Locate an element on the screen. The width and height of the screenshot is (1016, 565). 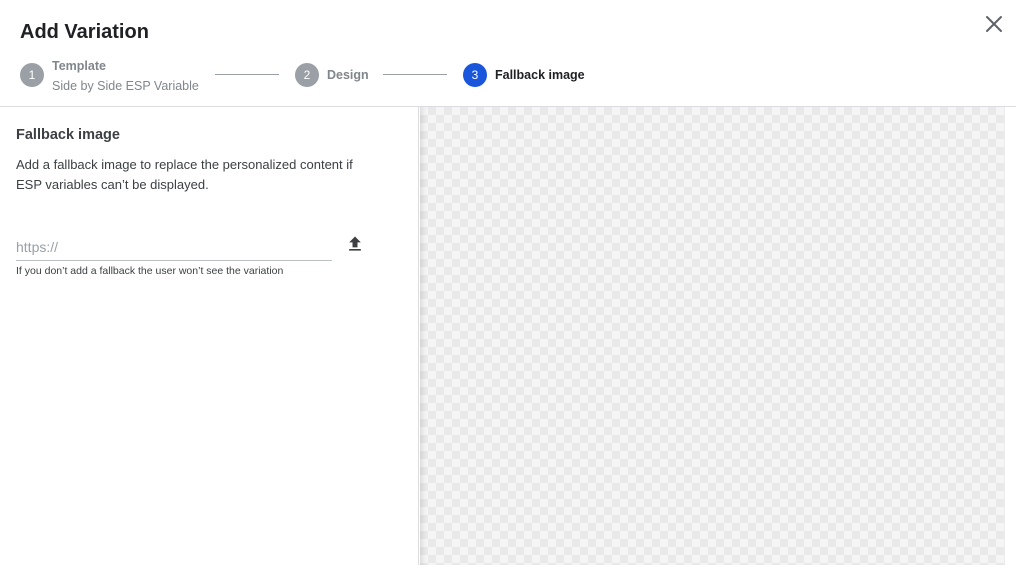
fallback-url-input is located at coordinates (174, 247).